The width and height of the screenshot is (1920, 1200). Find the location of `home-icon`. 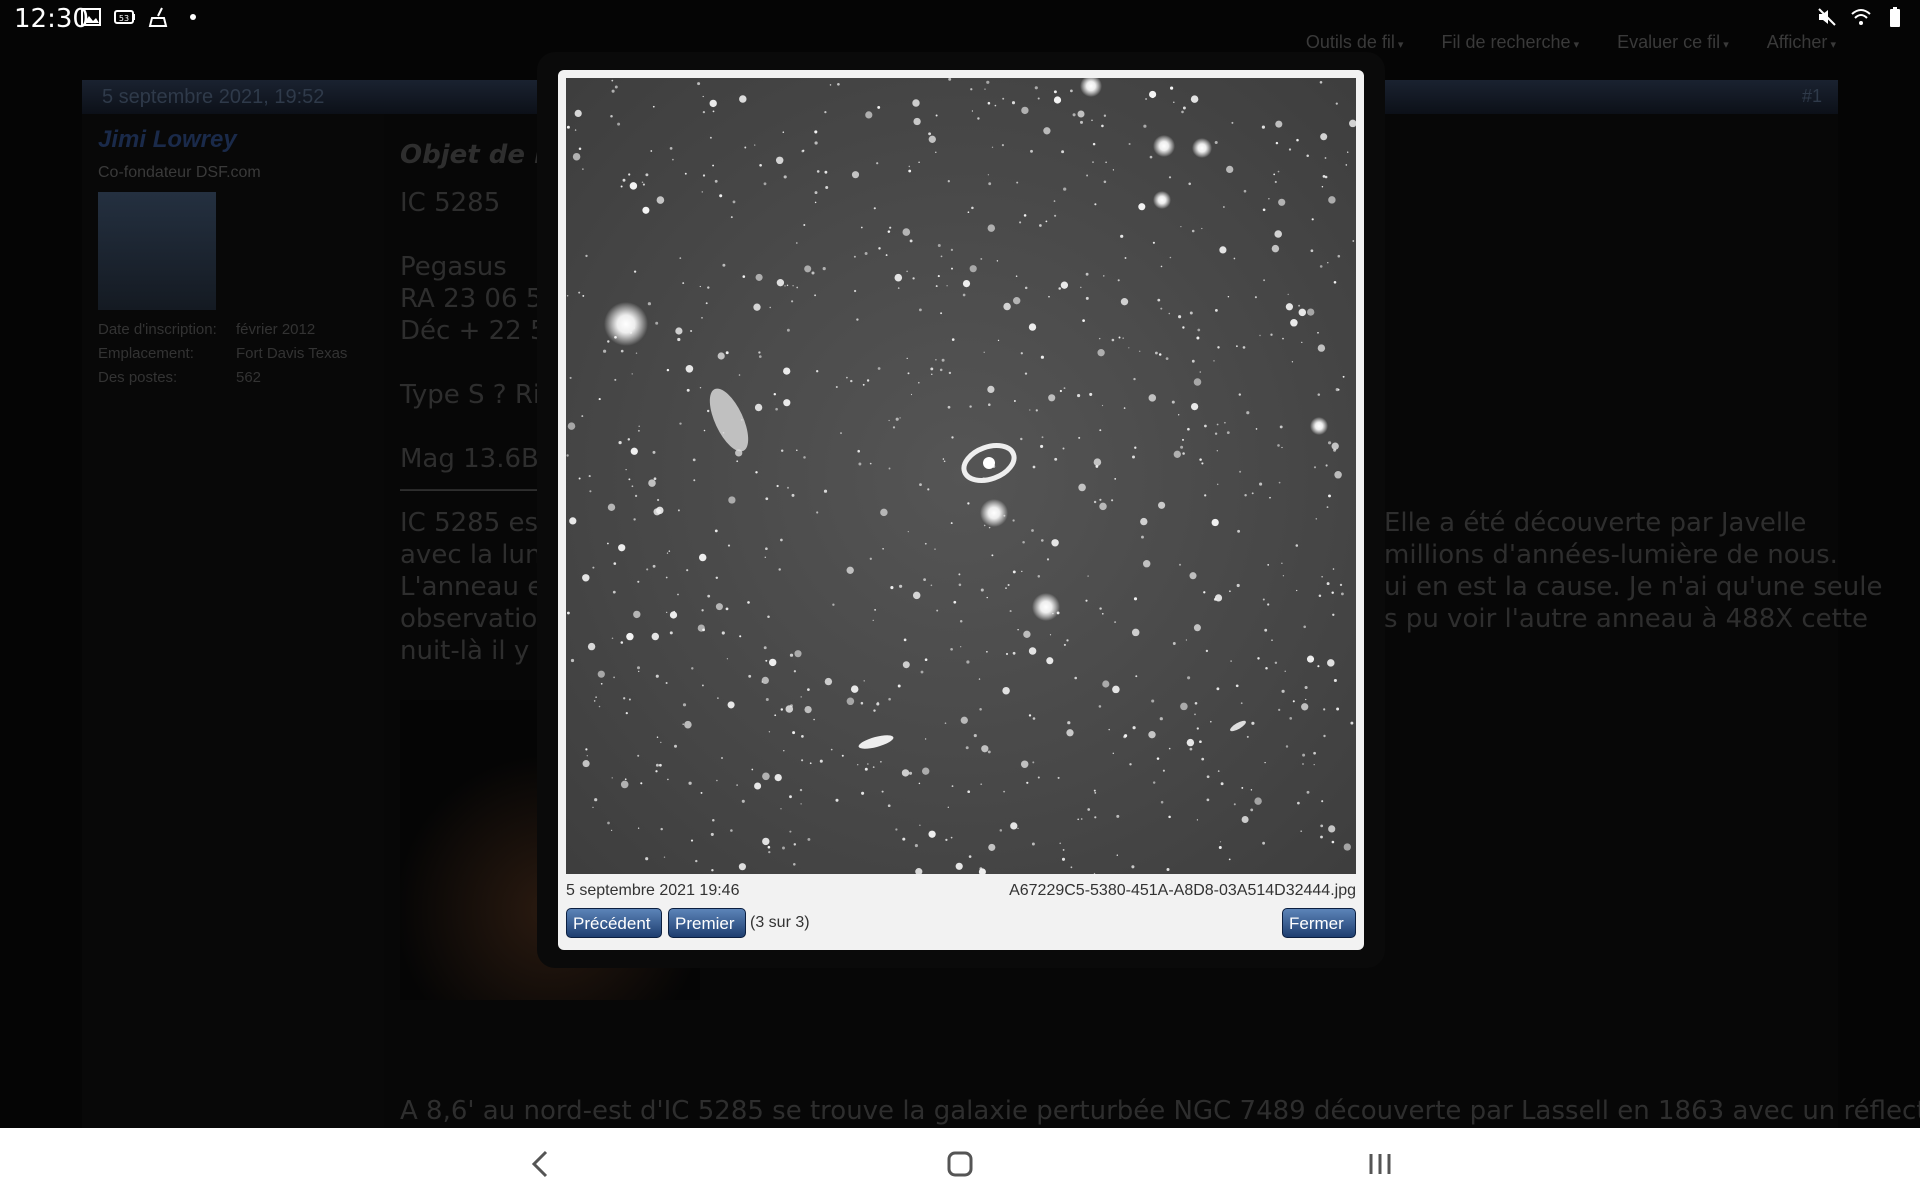

home-icon is located at coordinates (960, 1164).